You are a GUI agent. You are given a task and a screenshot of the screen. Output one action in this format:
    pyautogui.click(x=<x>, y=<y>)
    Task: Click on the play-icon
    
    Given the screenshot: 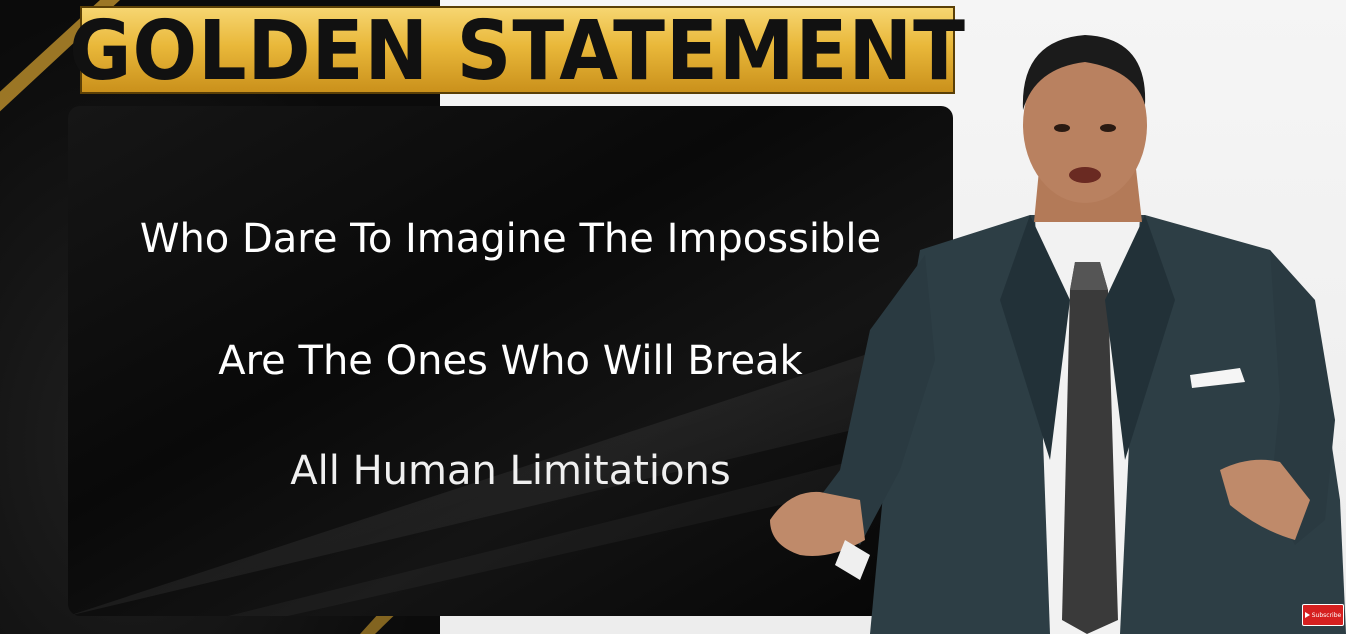 What is the action you would take?
    pyautogui.click(x=1307, y=615)
    